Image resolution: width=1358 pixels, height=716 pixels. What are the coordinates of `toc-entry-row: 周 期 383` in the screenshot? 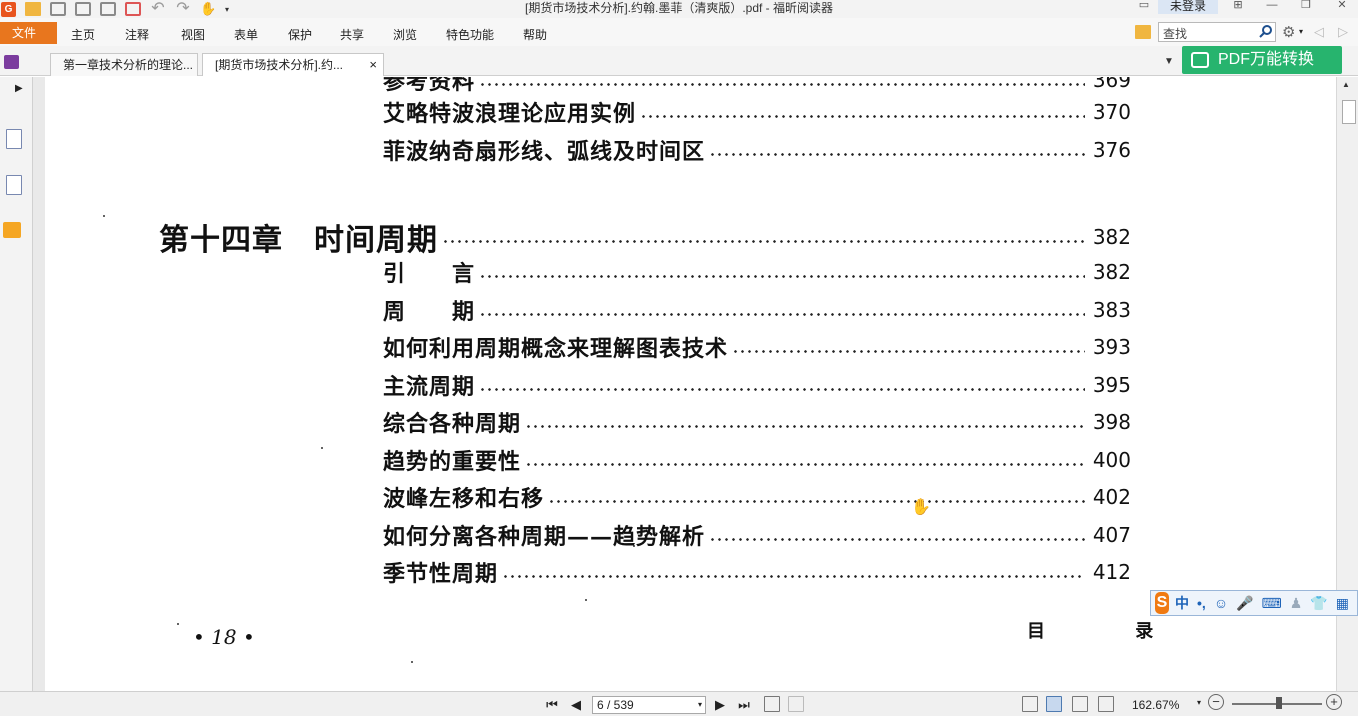 It's located at (757, 310).